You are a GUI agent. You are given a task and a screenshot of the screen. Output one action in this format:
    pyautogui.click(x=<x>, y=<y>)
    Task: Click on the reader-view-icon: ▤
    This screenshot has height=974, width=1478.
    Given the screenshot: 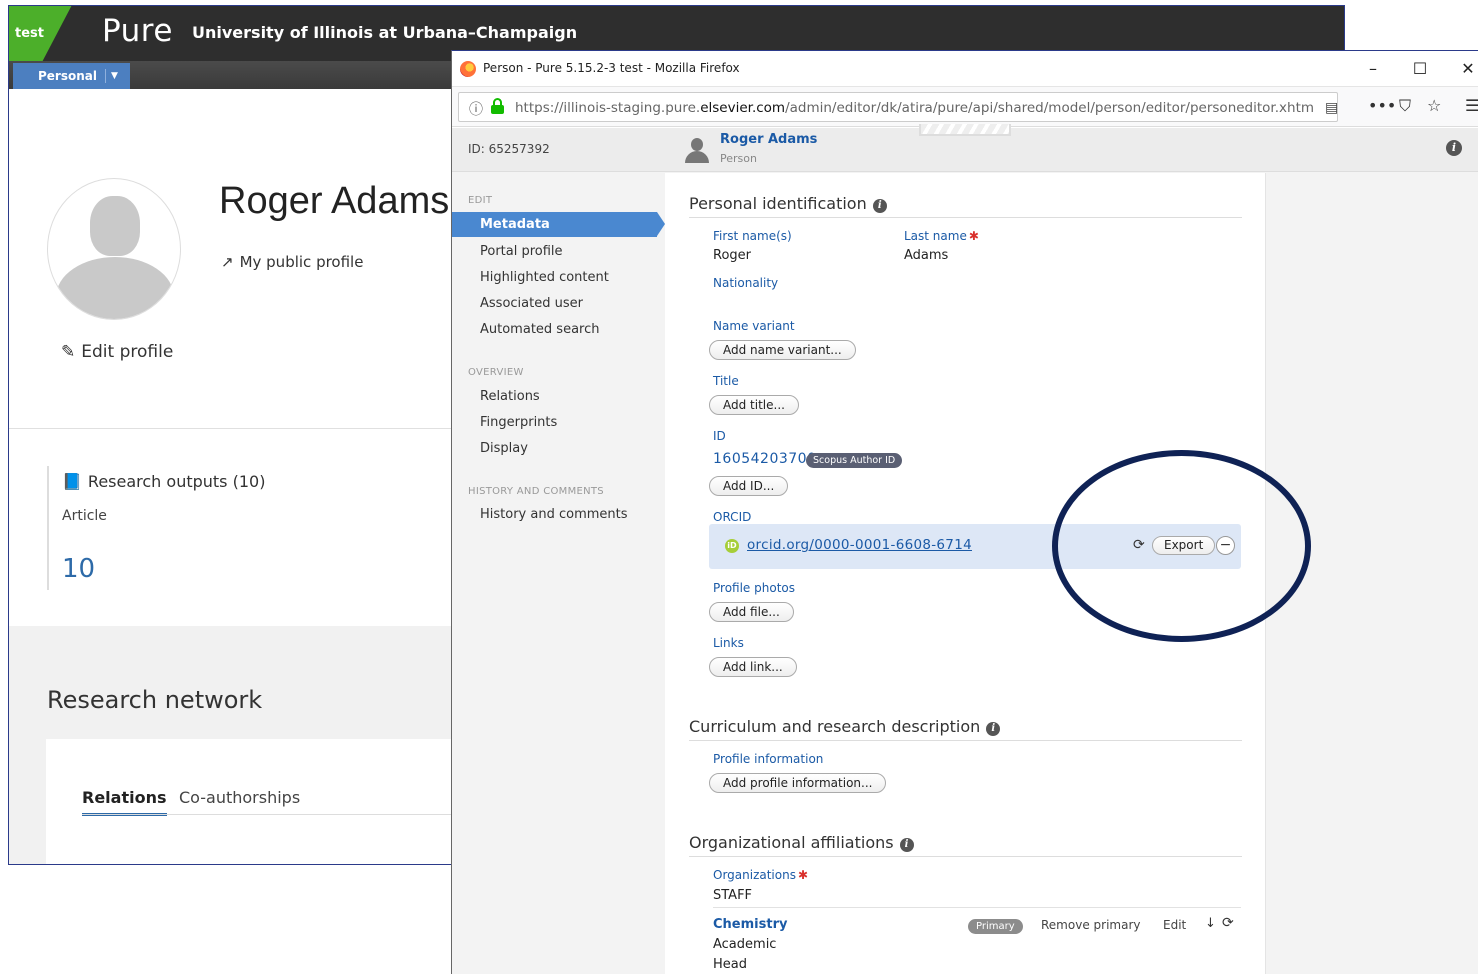 What is the action you would take?
    pyautogui.click(x=1331, y=108)
    